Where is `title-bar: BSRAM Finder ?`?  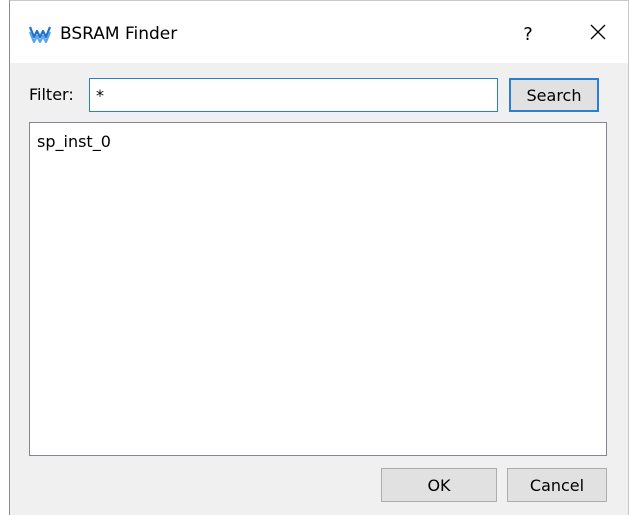
title-bar: BSRAM Finder ? is located at coordinates (319, 32).